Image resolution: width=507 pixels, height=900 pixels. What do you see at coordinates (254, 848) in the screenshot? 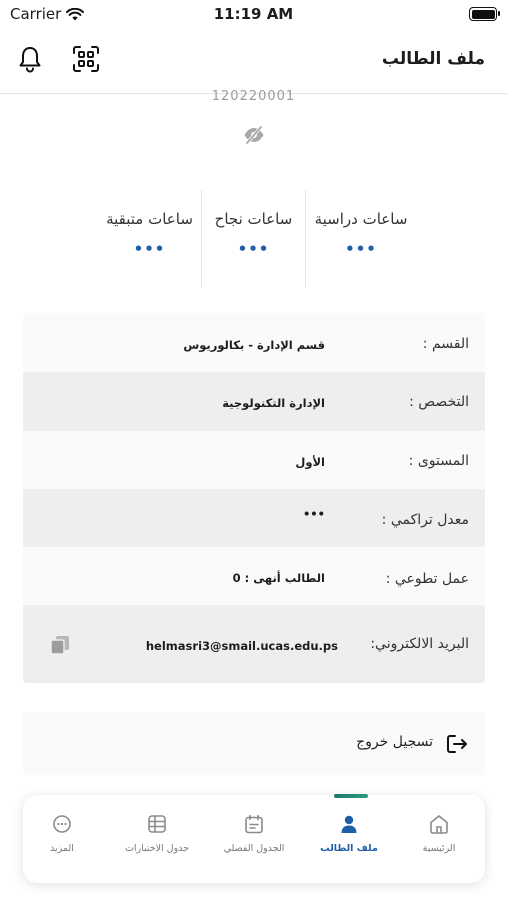
I see `tab-label: الجدول الفصلي` at bounding box center [254, 848].